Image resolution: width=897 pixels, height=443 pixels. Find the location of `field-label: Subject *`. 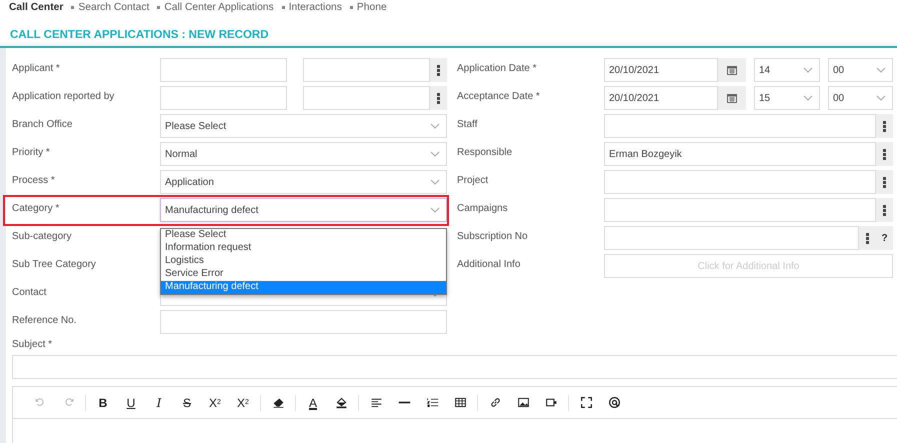

field-label: Subject * is located at coordinates (33, 345).